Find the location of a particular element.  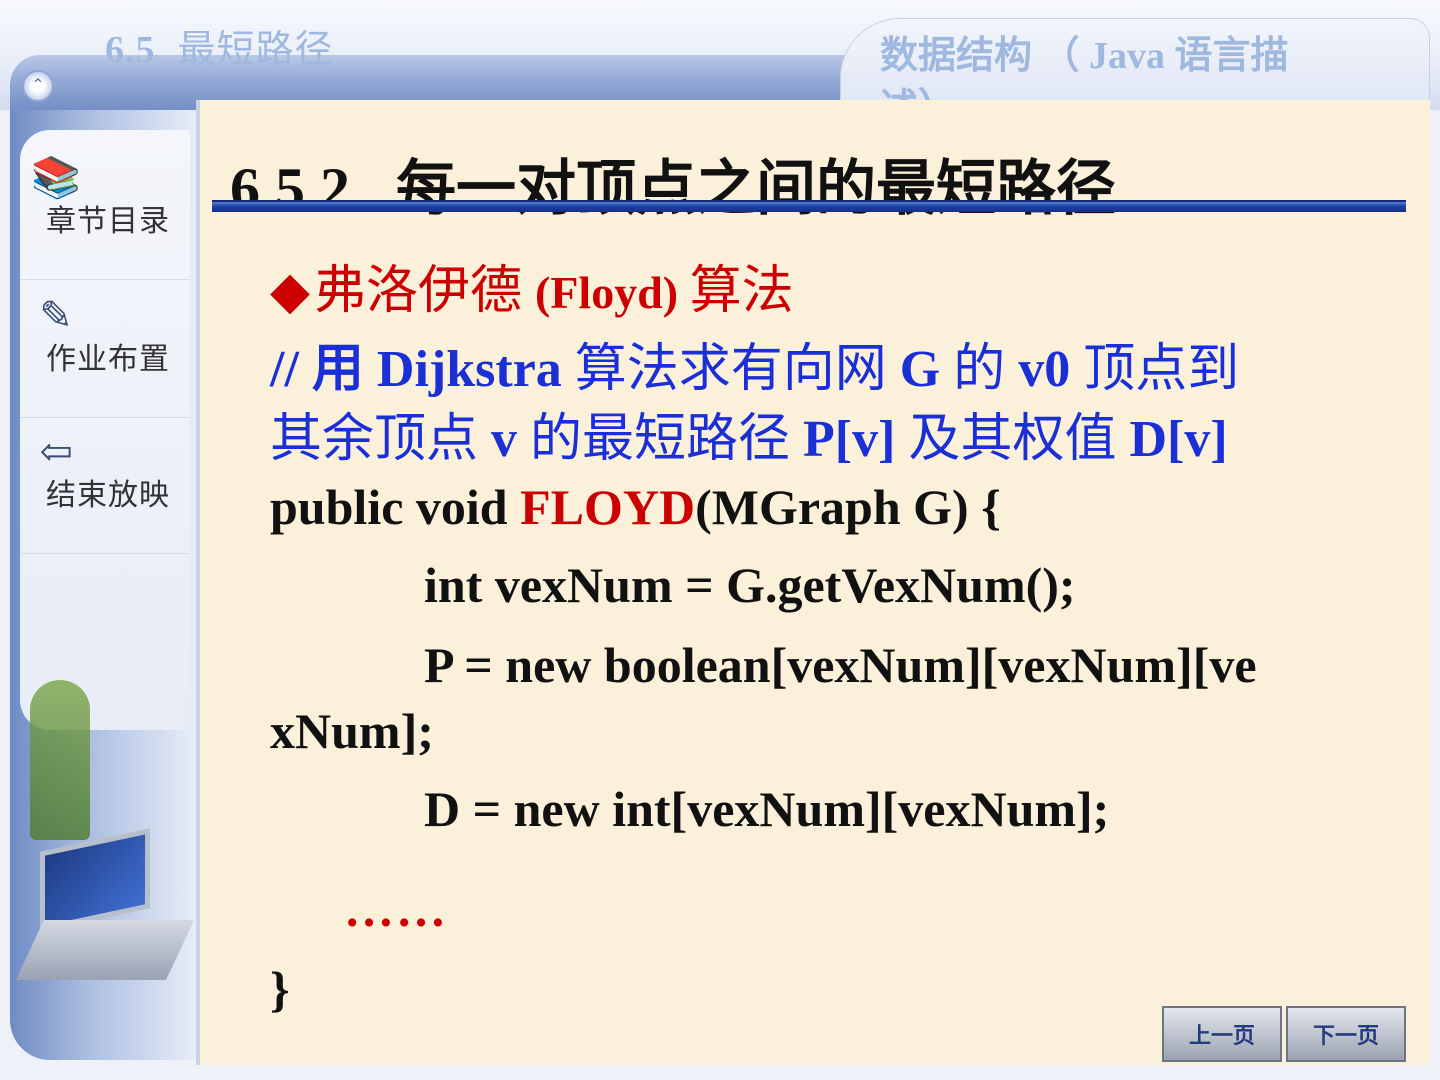

section-number: 6.5 is located at coordinates (130, 50).